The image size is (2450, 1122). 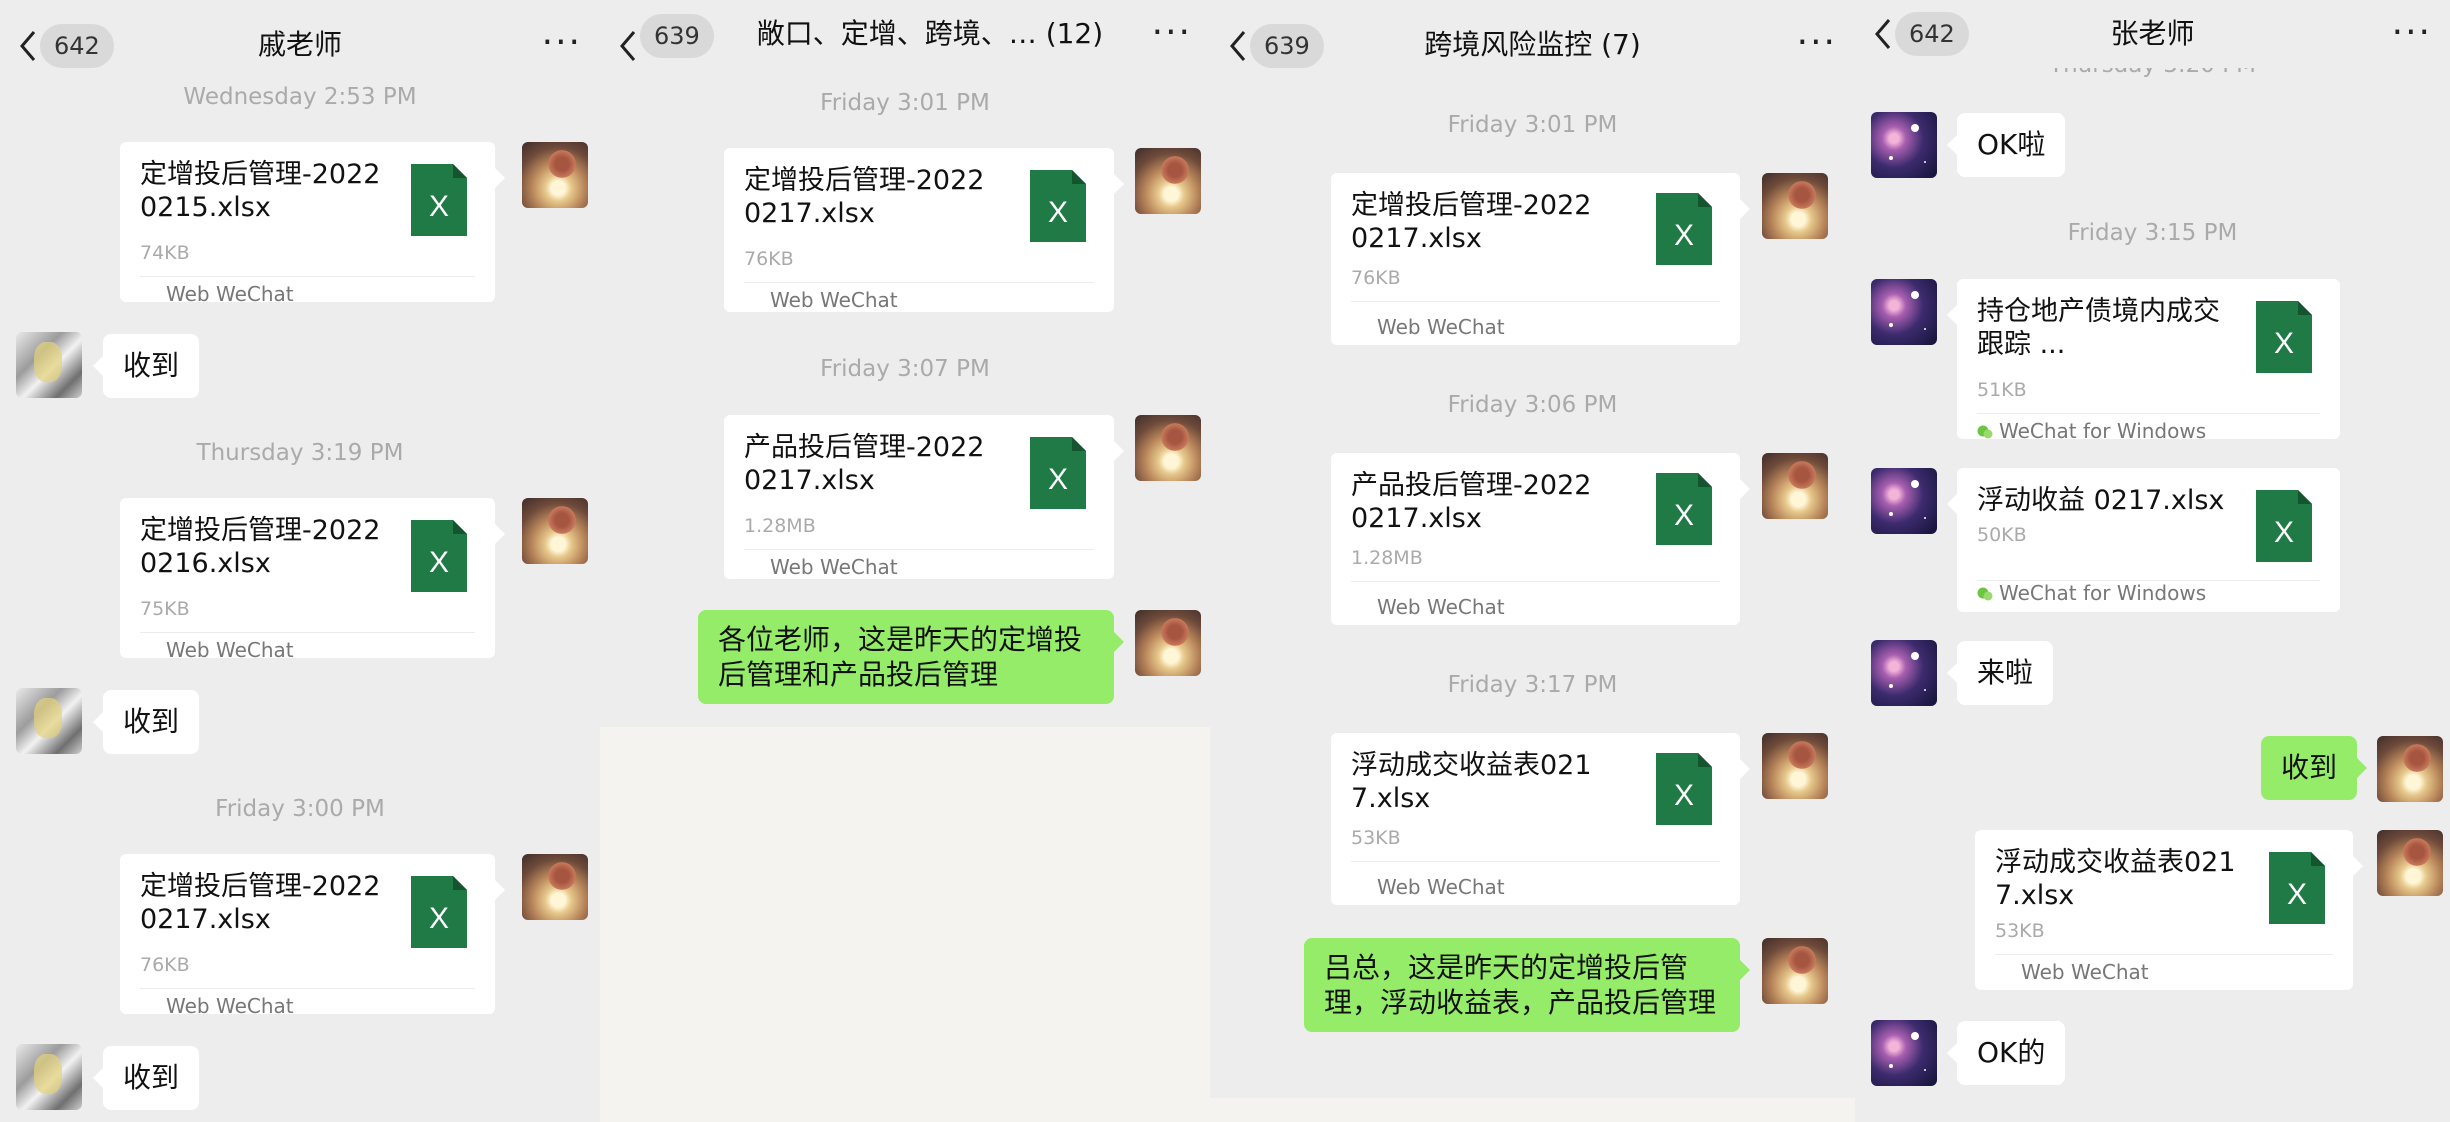 I want to click on file-size: 74KB, so click(x=165, y=253).